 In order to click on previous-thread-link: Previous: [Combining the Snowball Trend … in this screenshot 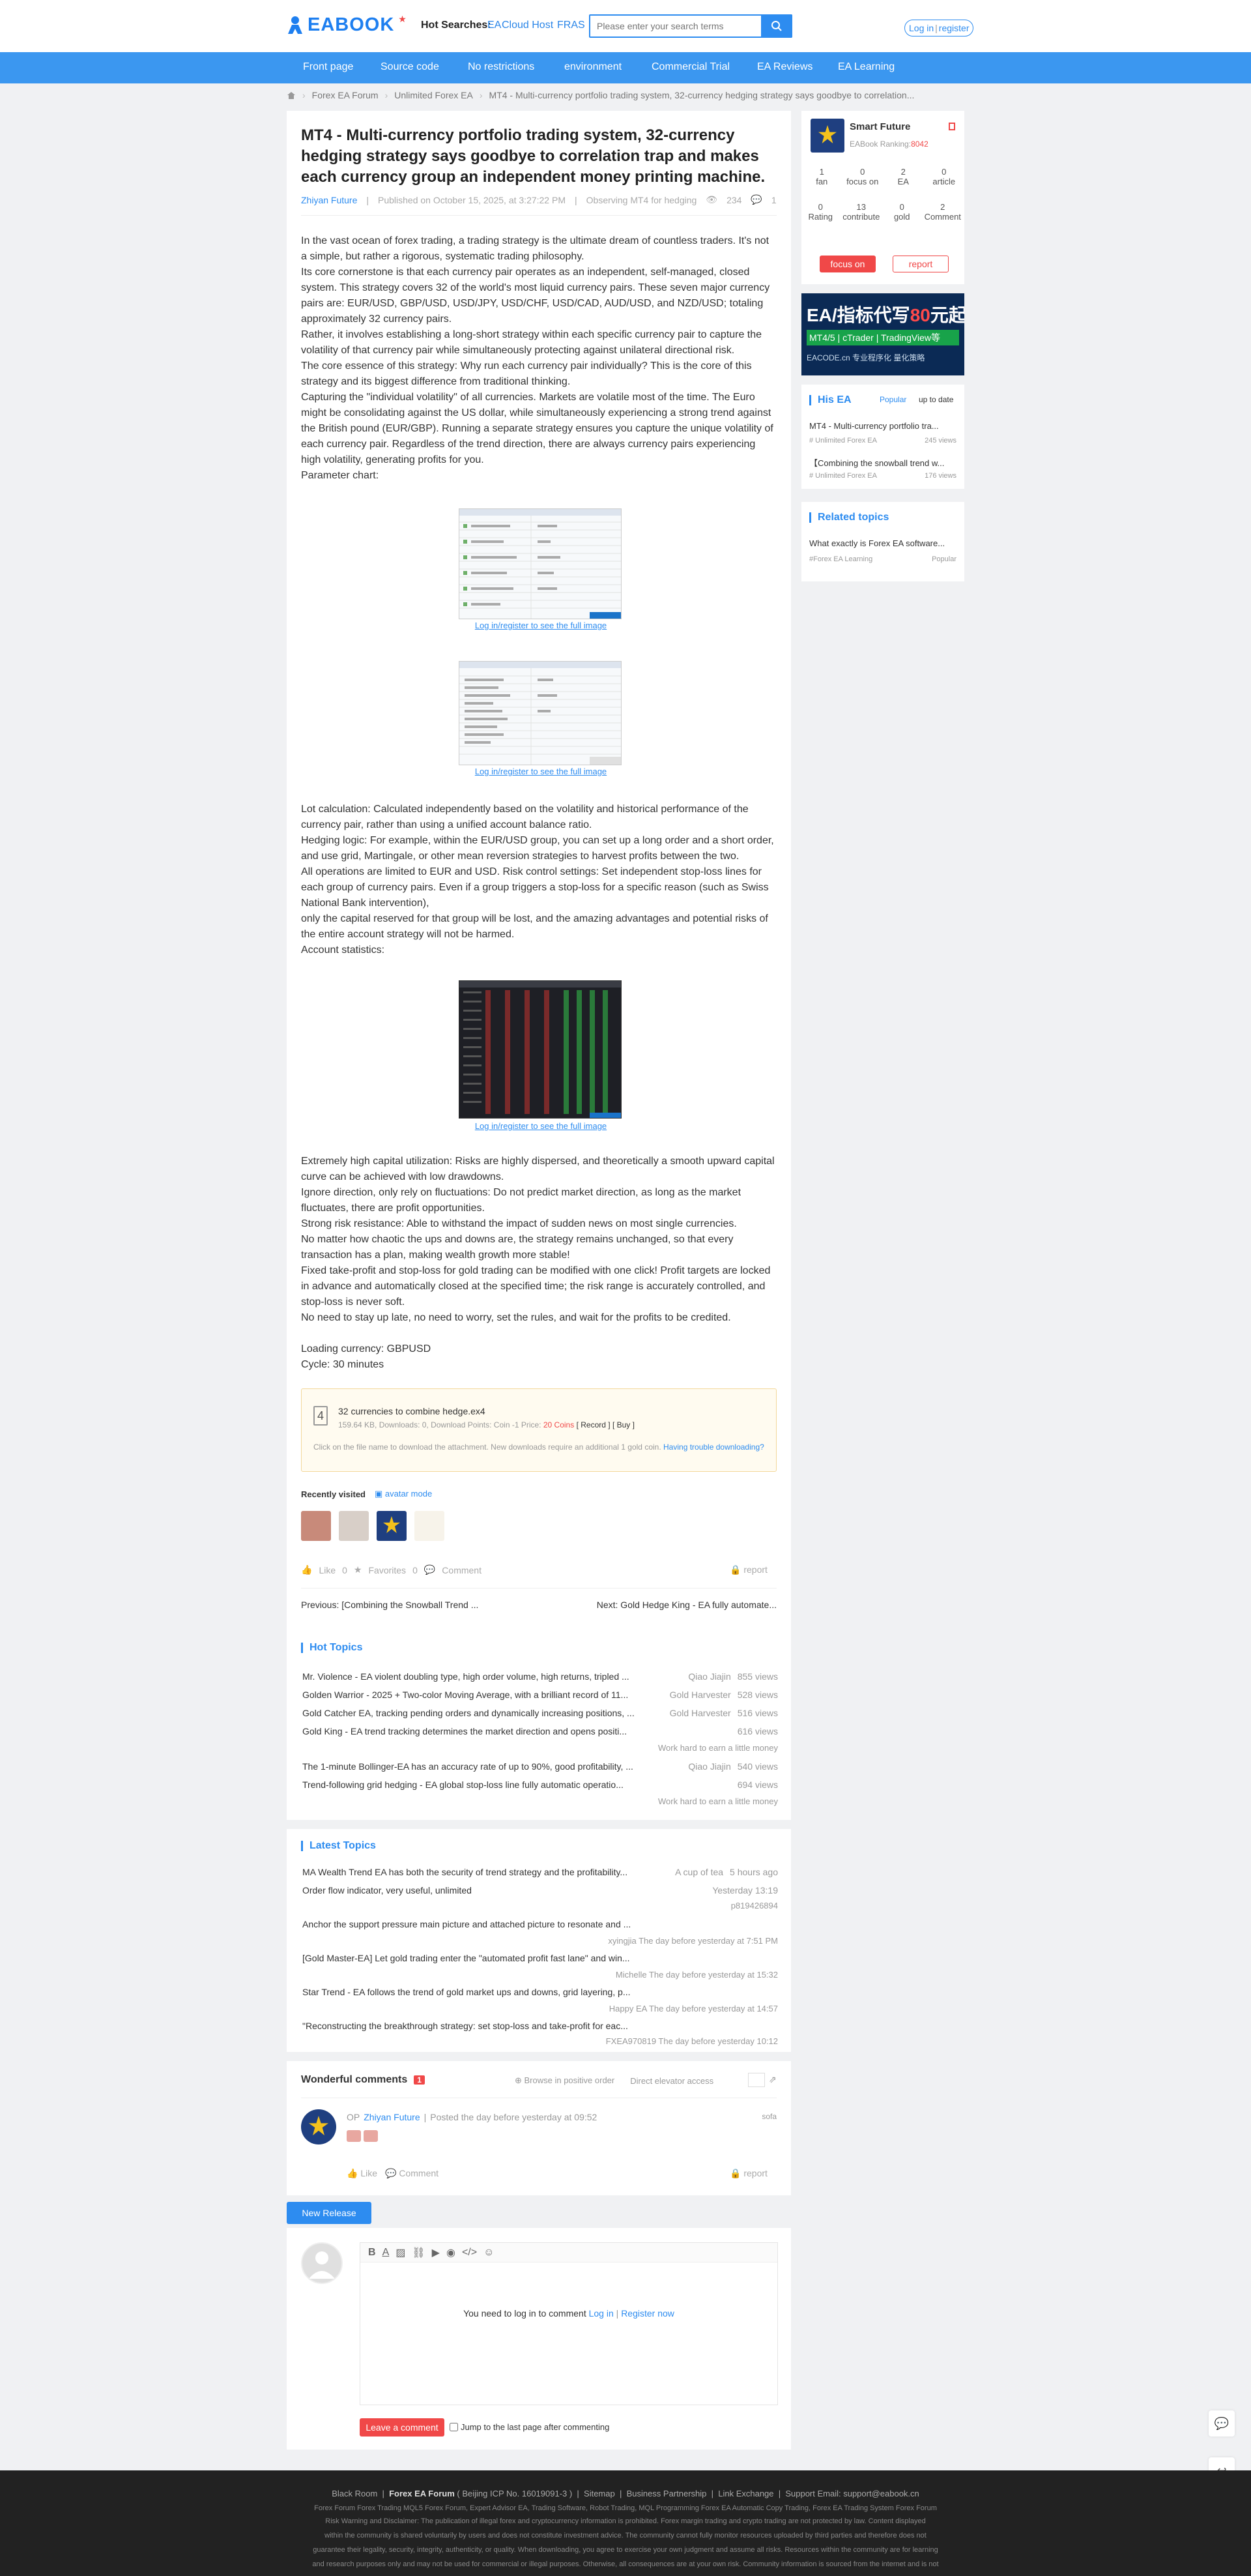, I will do `click(389, 1605)`.